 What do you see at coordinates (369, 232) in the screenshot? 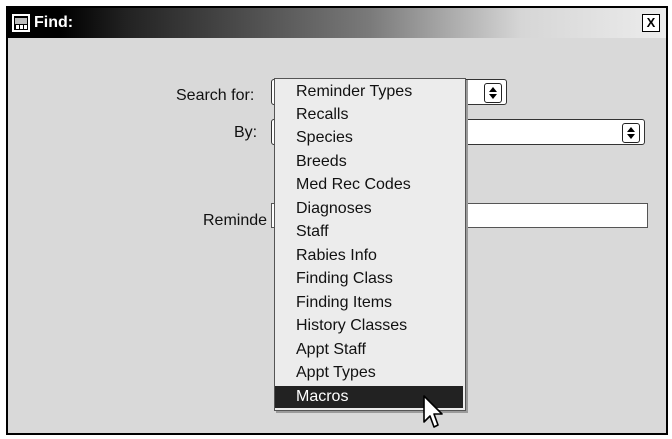
I see `dropdown-item-staff: Staff` at bounding box center [369, 232].